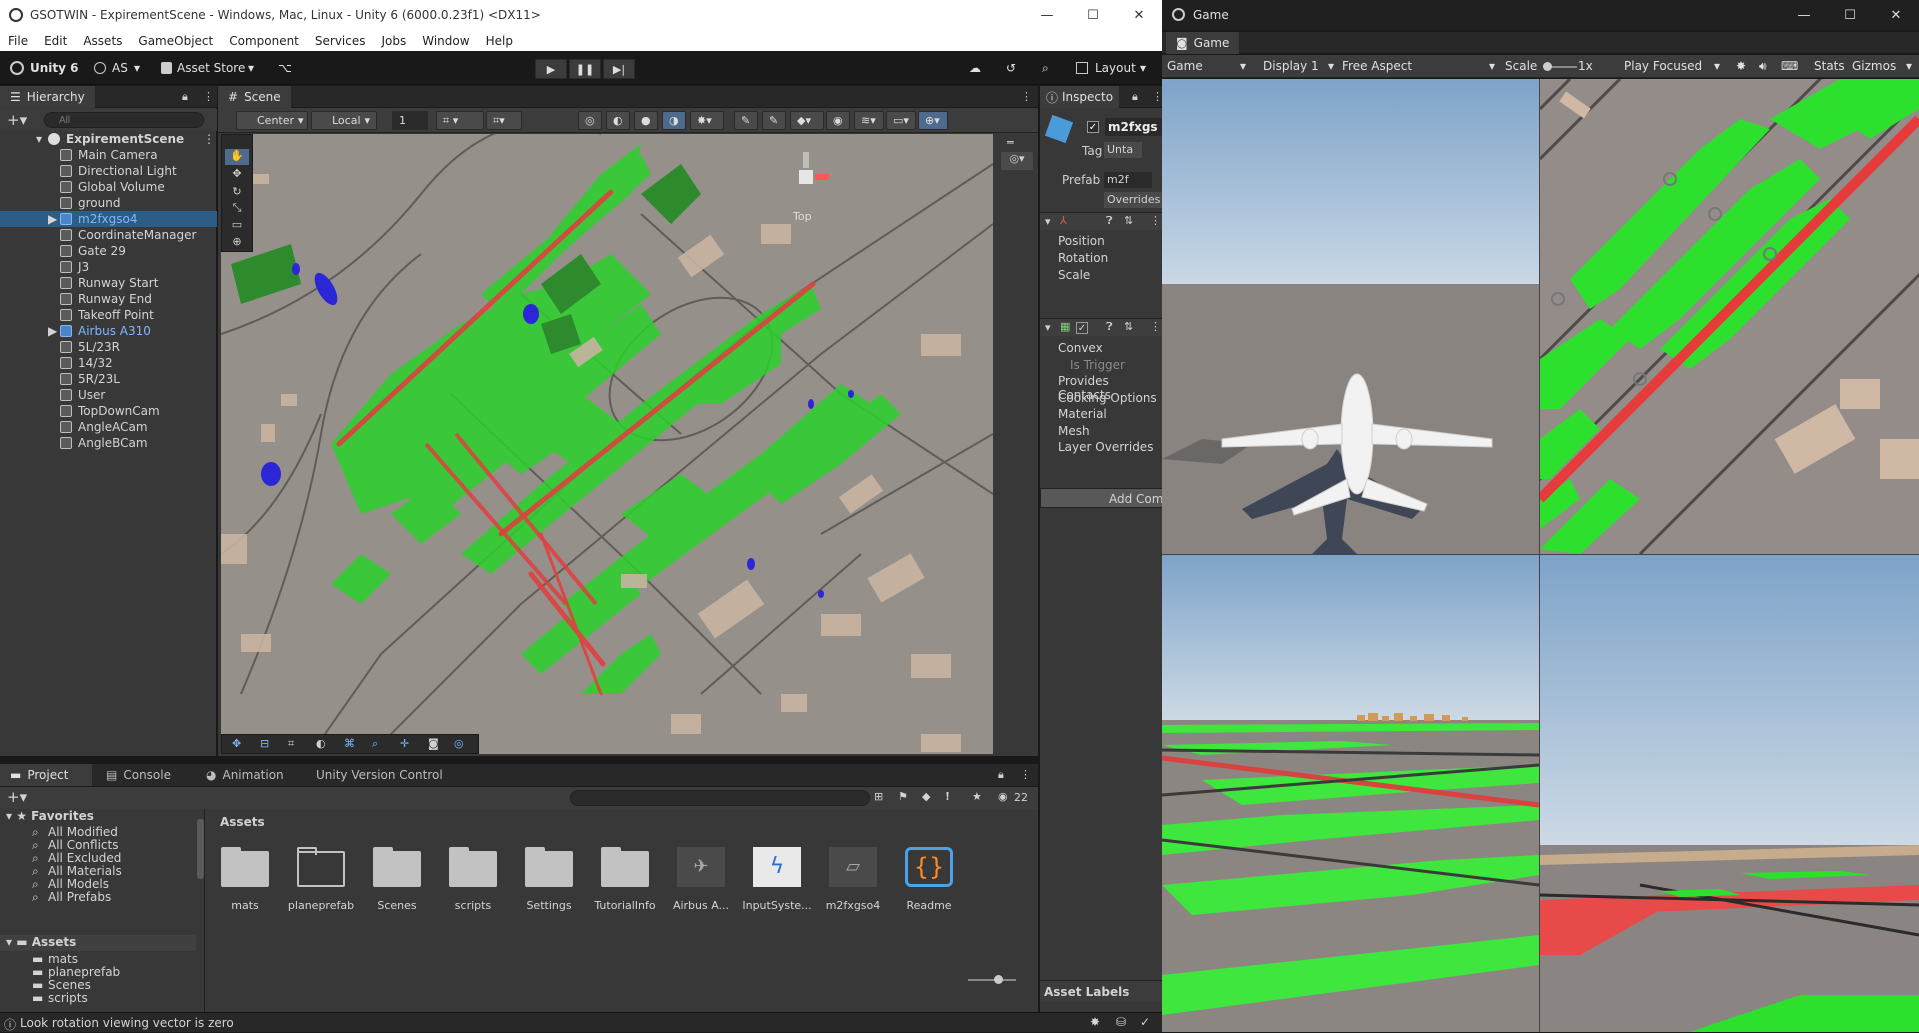 The image size is (1919, 1033). Describe the element at coordinates (55, 41) in the screenshot. I see `menu-edit: Edit` at that location.